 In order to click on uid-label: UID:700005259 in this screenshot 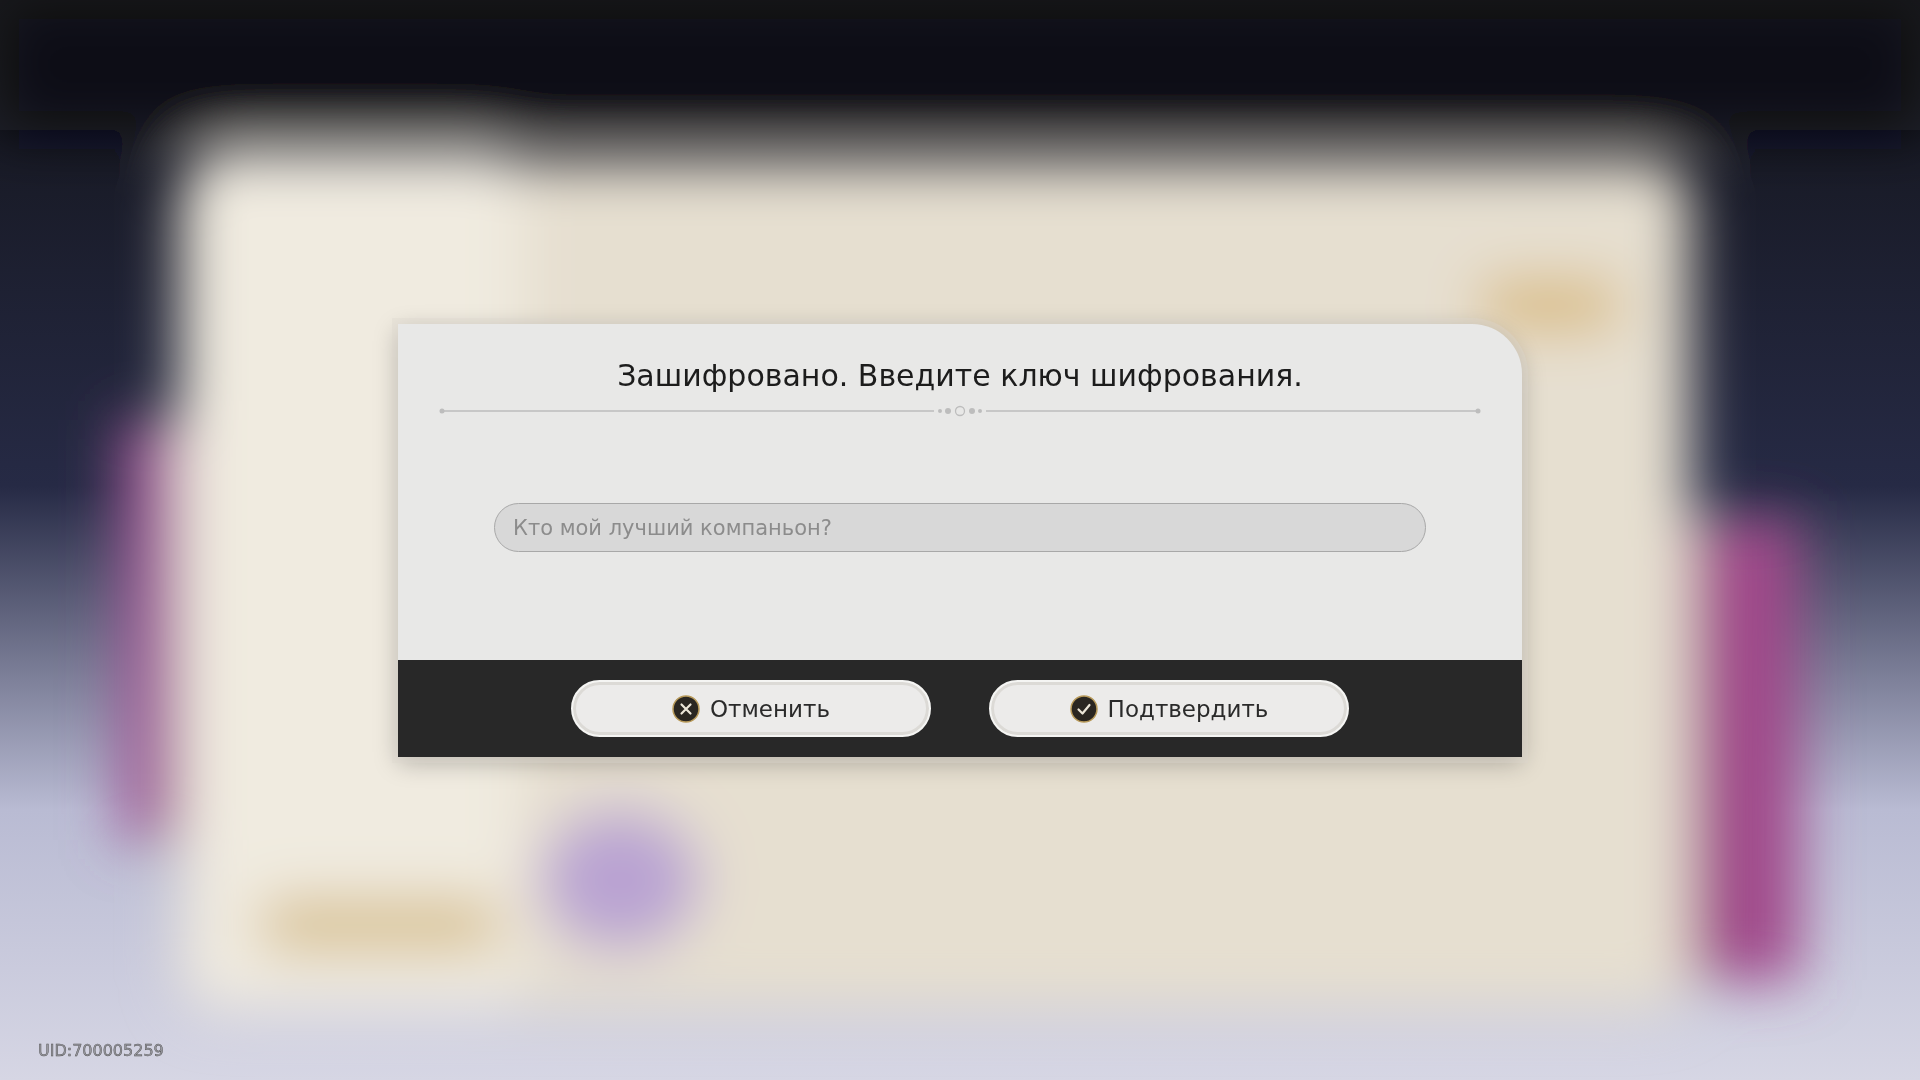, I will do `click(101, 1050)`.